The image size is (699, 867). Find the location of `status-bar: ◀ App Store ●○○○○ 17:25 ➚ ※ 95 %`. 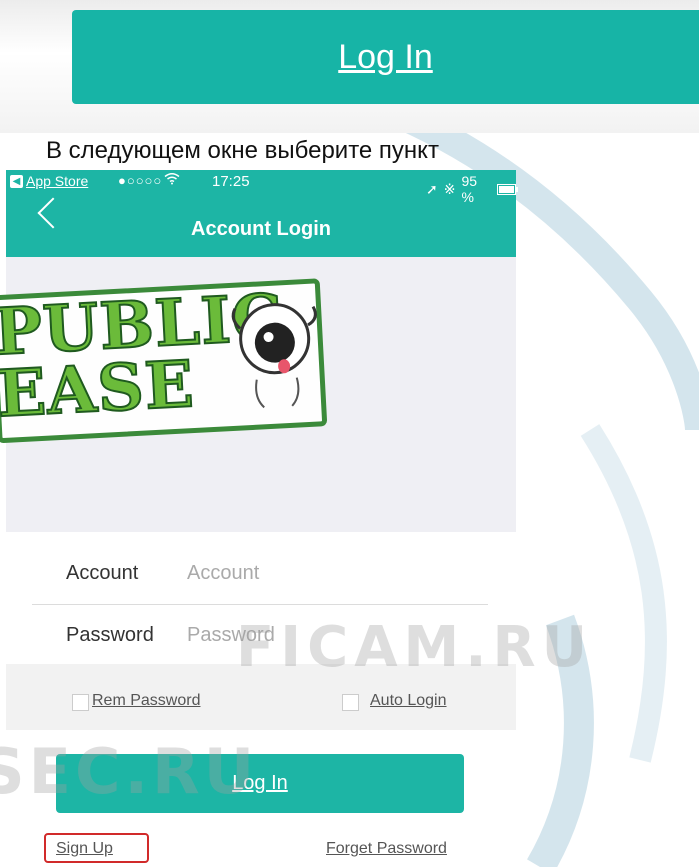

status-bar: ◀ App Store ●○○○○ 17:25 ➚ ※ 95 % is located at coordinates (262, 187).